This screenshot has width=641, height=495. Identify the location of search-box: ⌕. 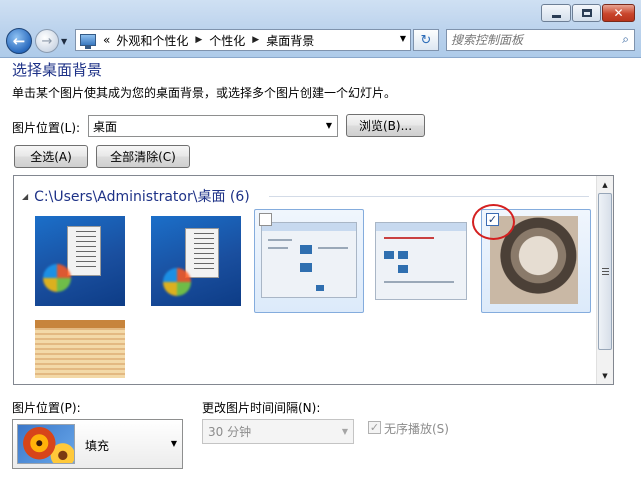
(540, 40).